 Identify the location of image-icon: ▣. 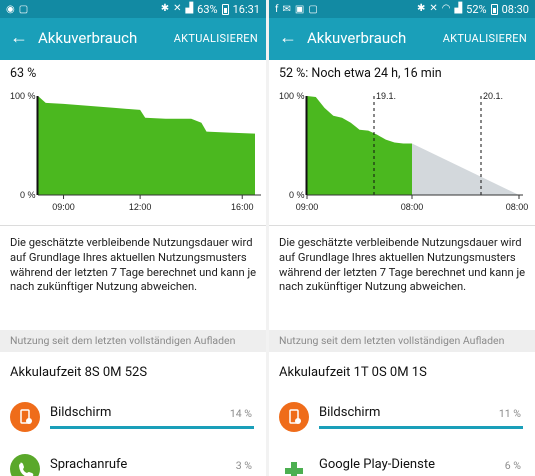
(299, 9).